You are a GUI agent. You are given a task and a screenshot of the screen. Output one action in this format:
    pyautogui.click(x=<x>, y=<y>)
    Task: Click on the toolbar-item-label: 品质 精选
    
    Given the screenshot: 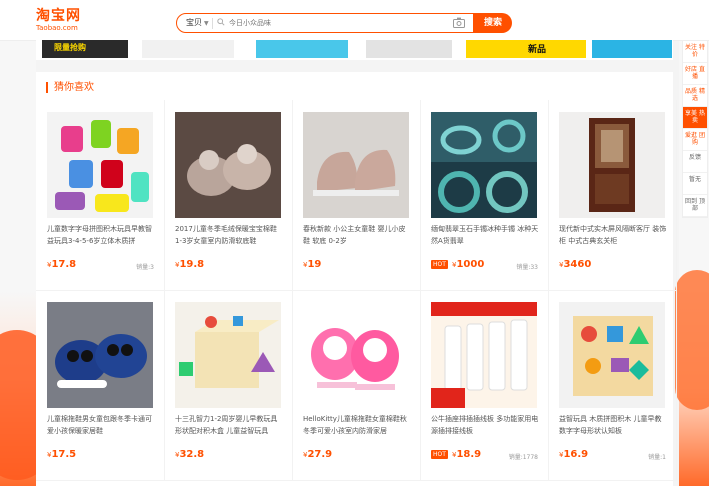 What is the action you would take?
    pyautogui.click(x=695, y=95)
    